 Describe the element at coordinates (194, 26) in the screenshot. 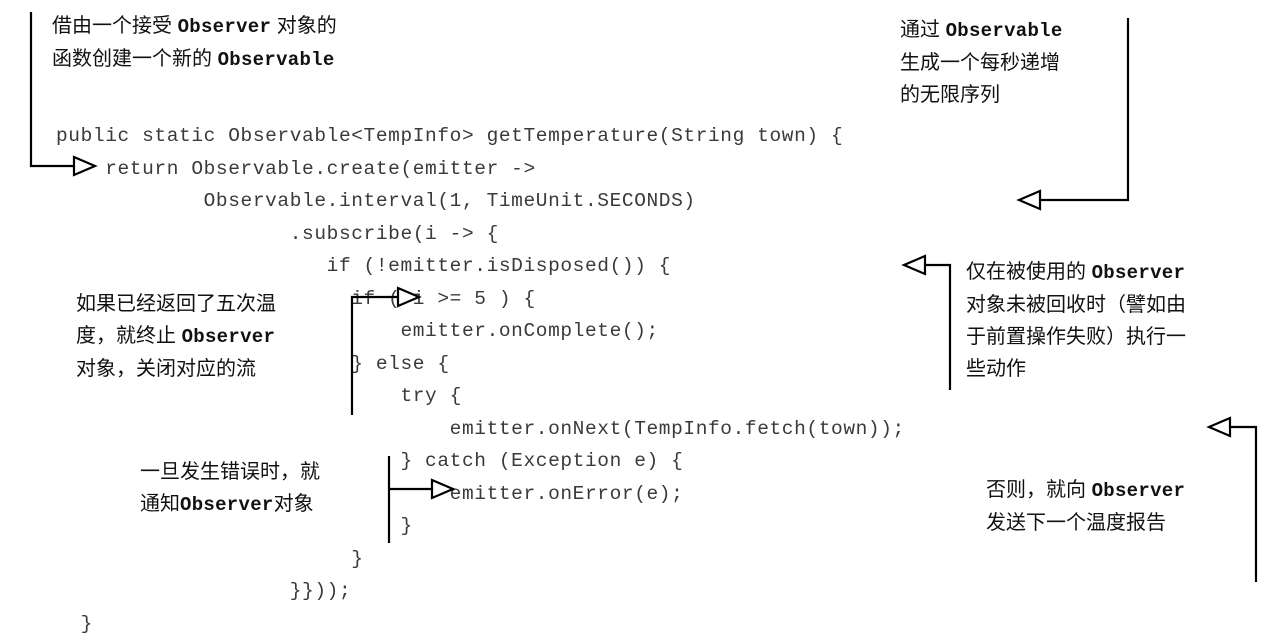

I see `annotation-create-line1: 借由一个接受 Observer 对象的` at that location.